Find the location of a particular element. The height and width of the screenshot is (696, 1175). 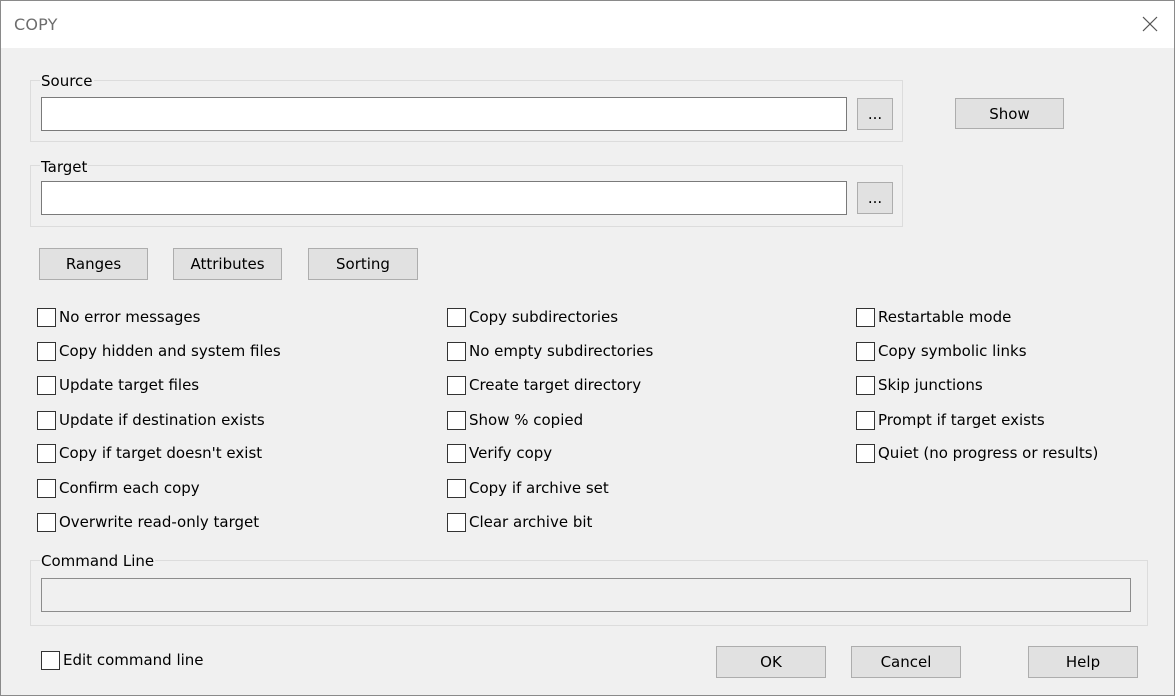

ok-button: OK is located at coordinates (771, 662).